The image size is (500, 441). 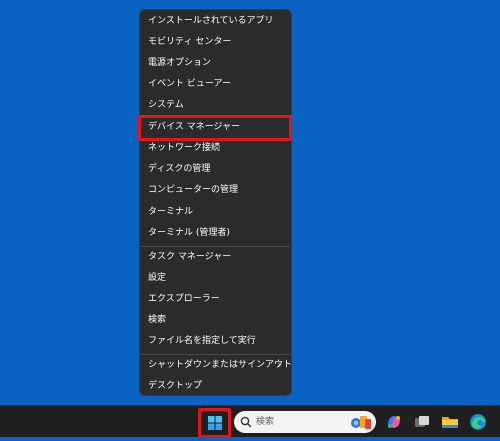 I want to click on menu-item-system: システム, so click(x=215, y=105).